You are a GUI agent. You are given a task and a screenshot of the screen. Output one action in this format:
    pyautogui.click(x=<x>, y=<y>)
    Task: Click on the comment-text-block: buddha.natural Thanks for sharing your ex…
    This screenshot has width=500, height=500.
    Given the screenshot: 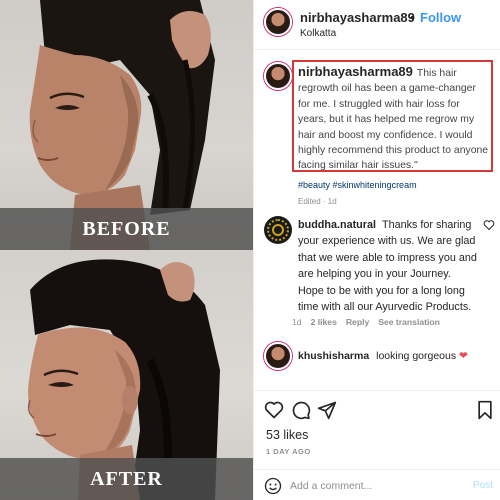 What is the action you would take?
    pyautogui.click(x=388, y=266)
    